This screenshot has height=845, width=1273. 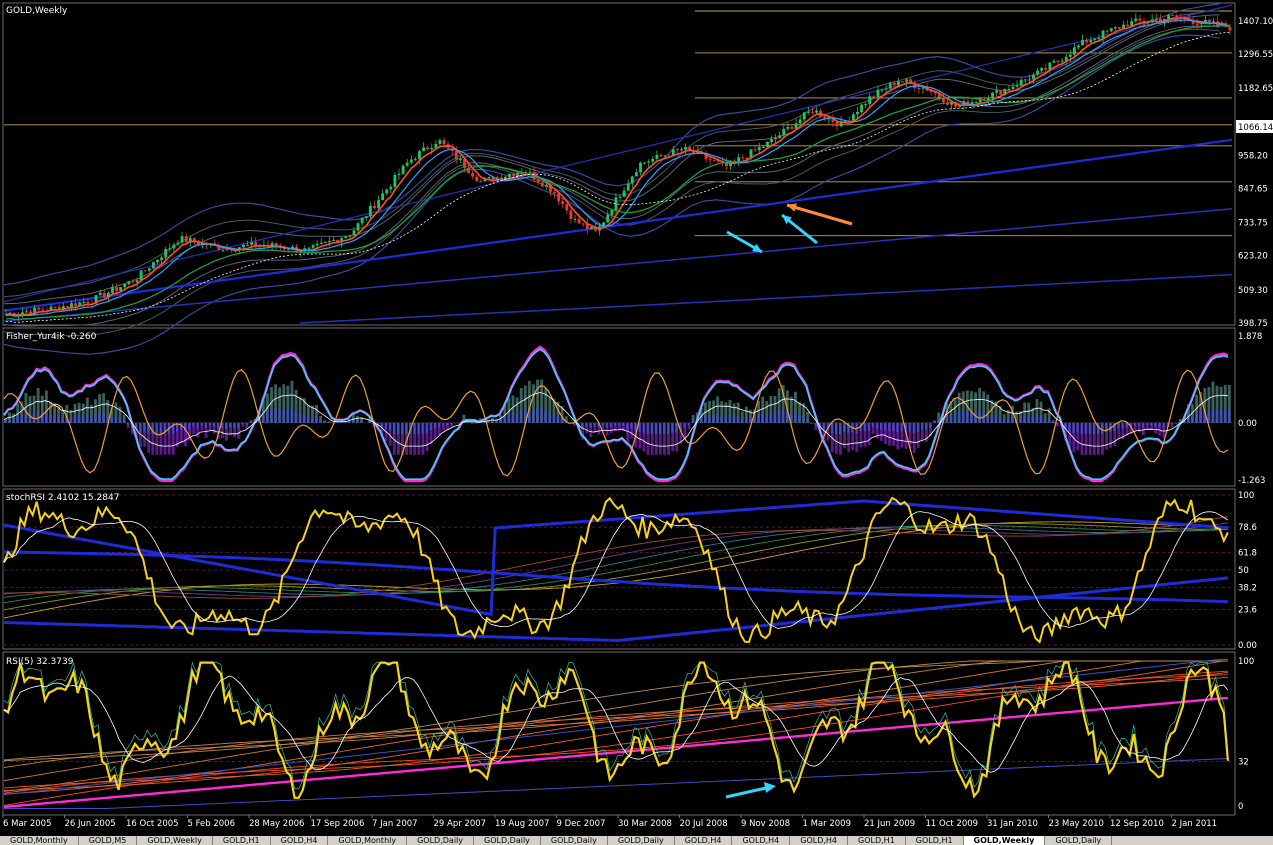 What do you see at coordinates (108, 840) in the screenshot?
I see `chart-tab: GOLD,M5` at bounding box center [108, 840].